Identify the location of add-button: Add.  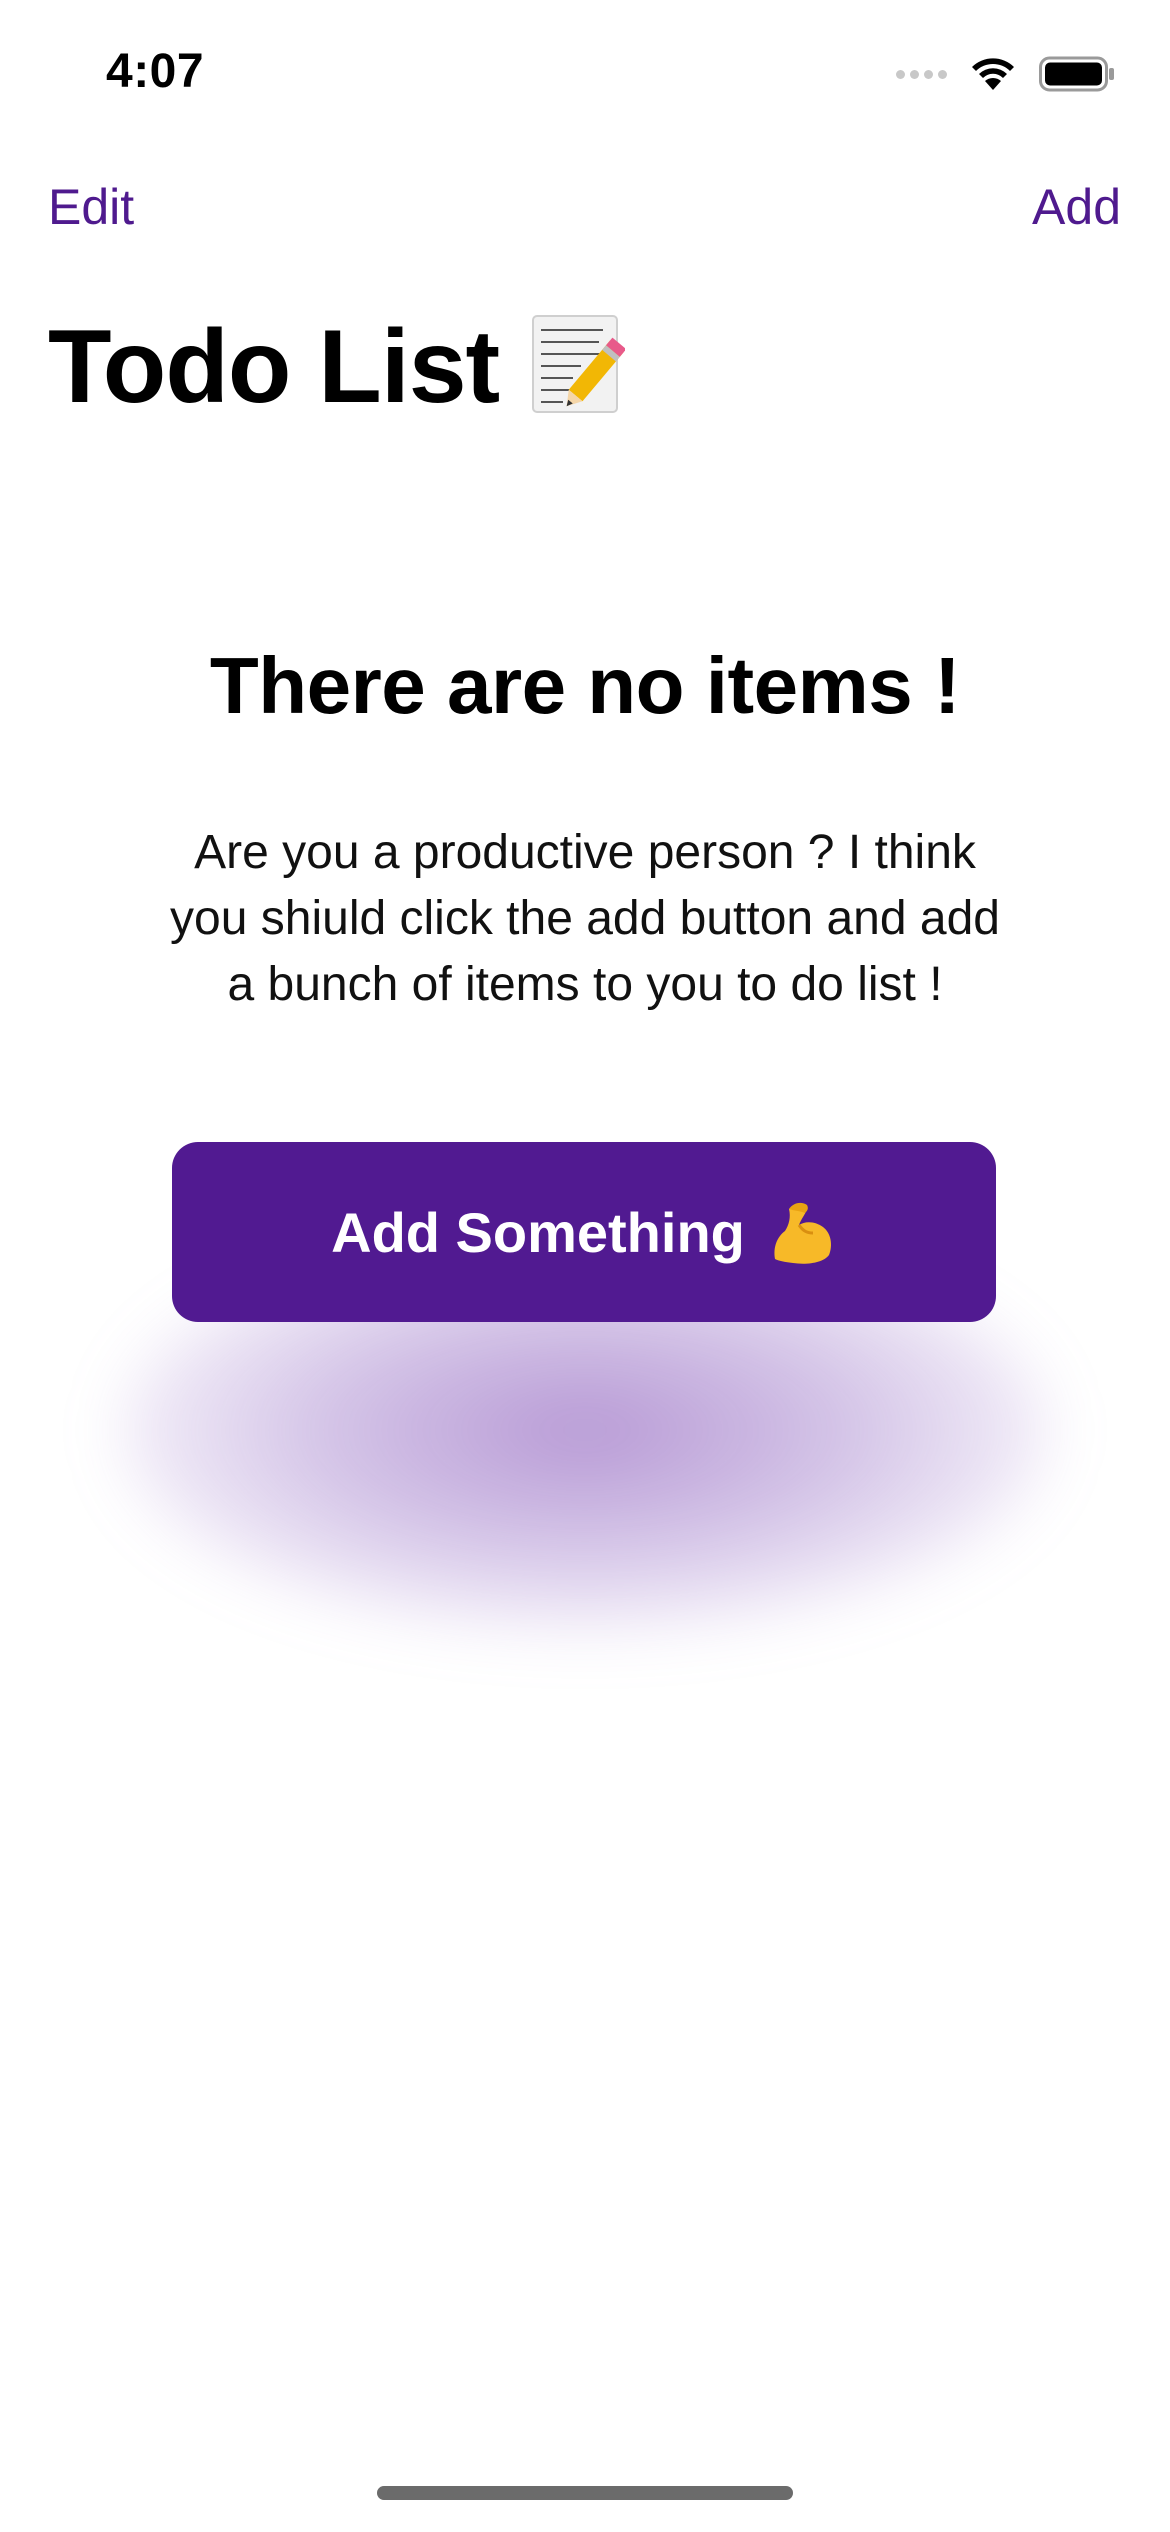
(1076, 207).